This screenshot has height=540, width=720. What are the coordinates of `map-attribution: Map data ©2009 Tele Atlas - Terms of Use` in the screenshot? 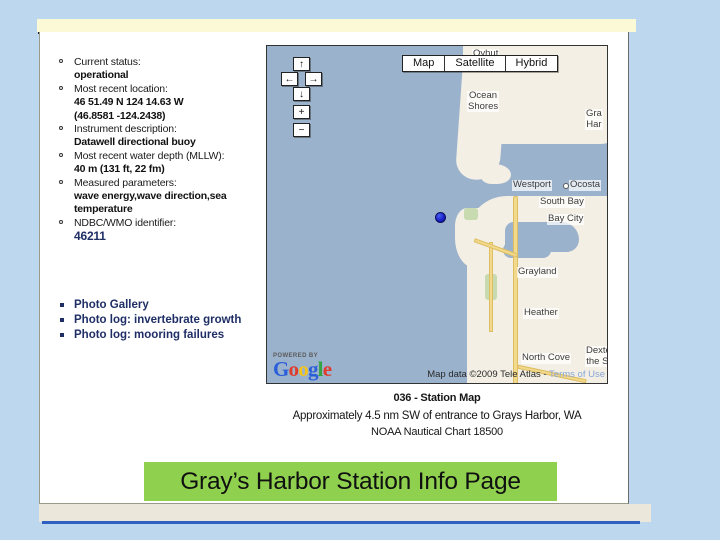 It's located at (516, 374).